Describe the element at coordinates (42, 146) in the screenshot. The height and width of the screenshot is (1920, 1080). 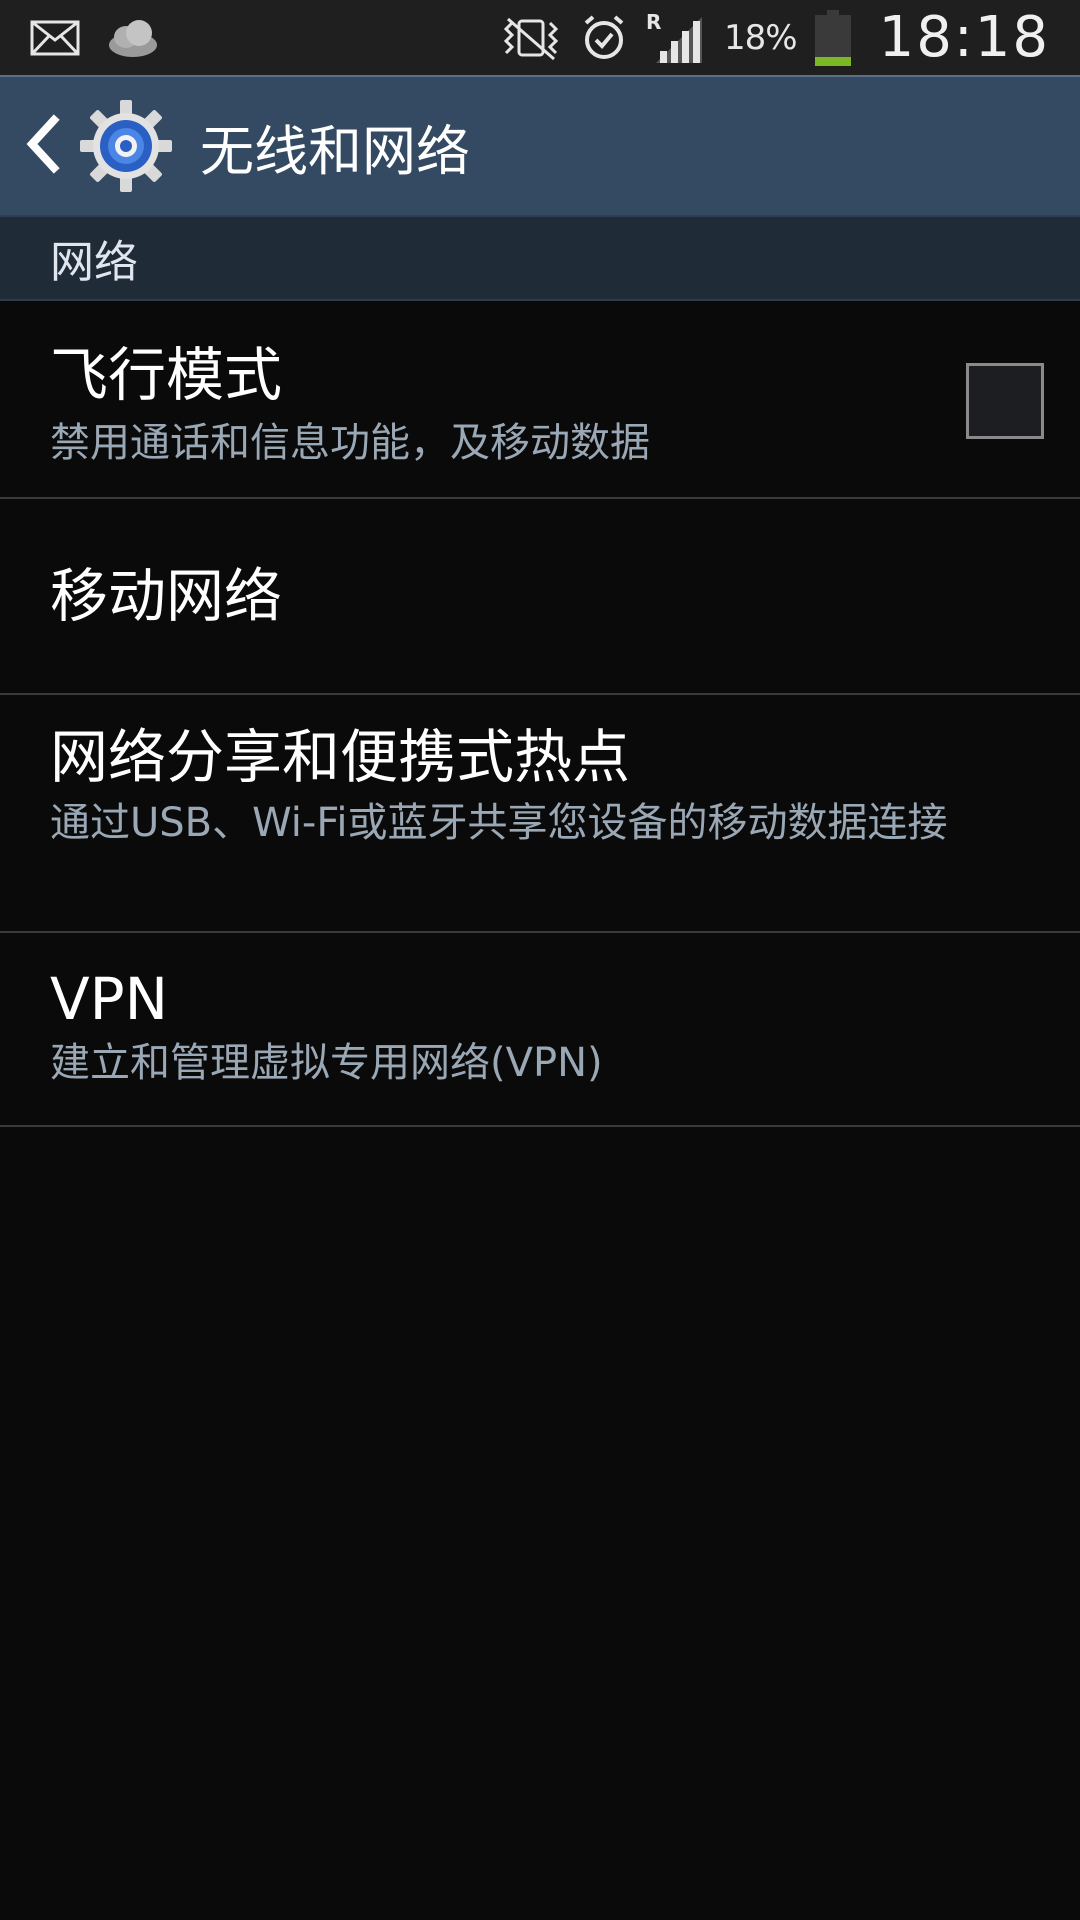
I see `chevron-left-icon` at that location.